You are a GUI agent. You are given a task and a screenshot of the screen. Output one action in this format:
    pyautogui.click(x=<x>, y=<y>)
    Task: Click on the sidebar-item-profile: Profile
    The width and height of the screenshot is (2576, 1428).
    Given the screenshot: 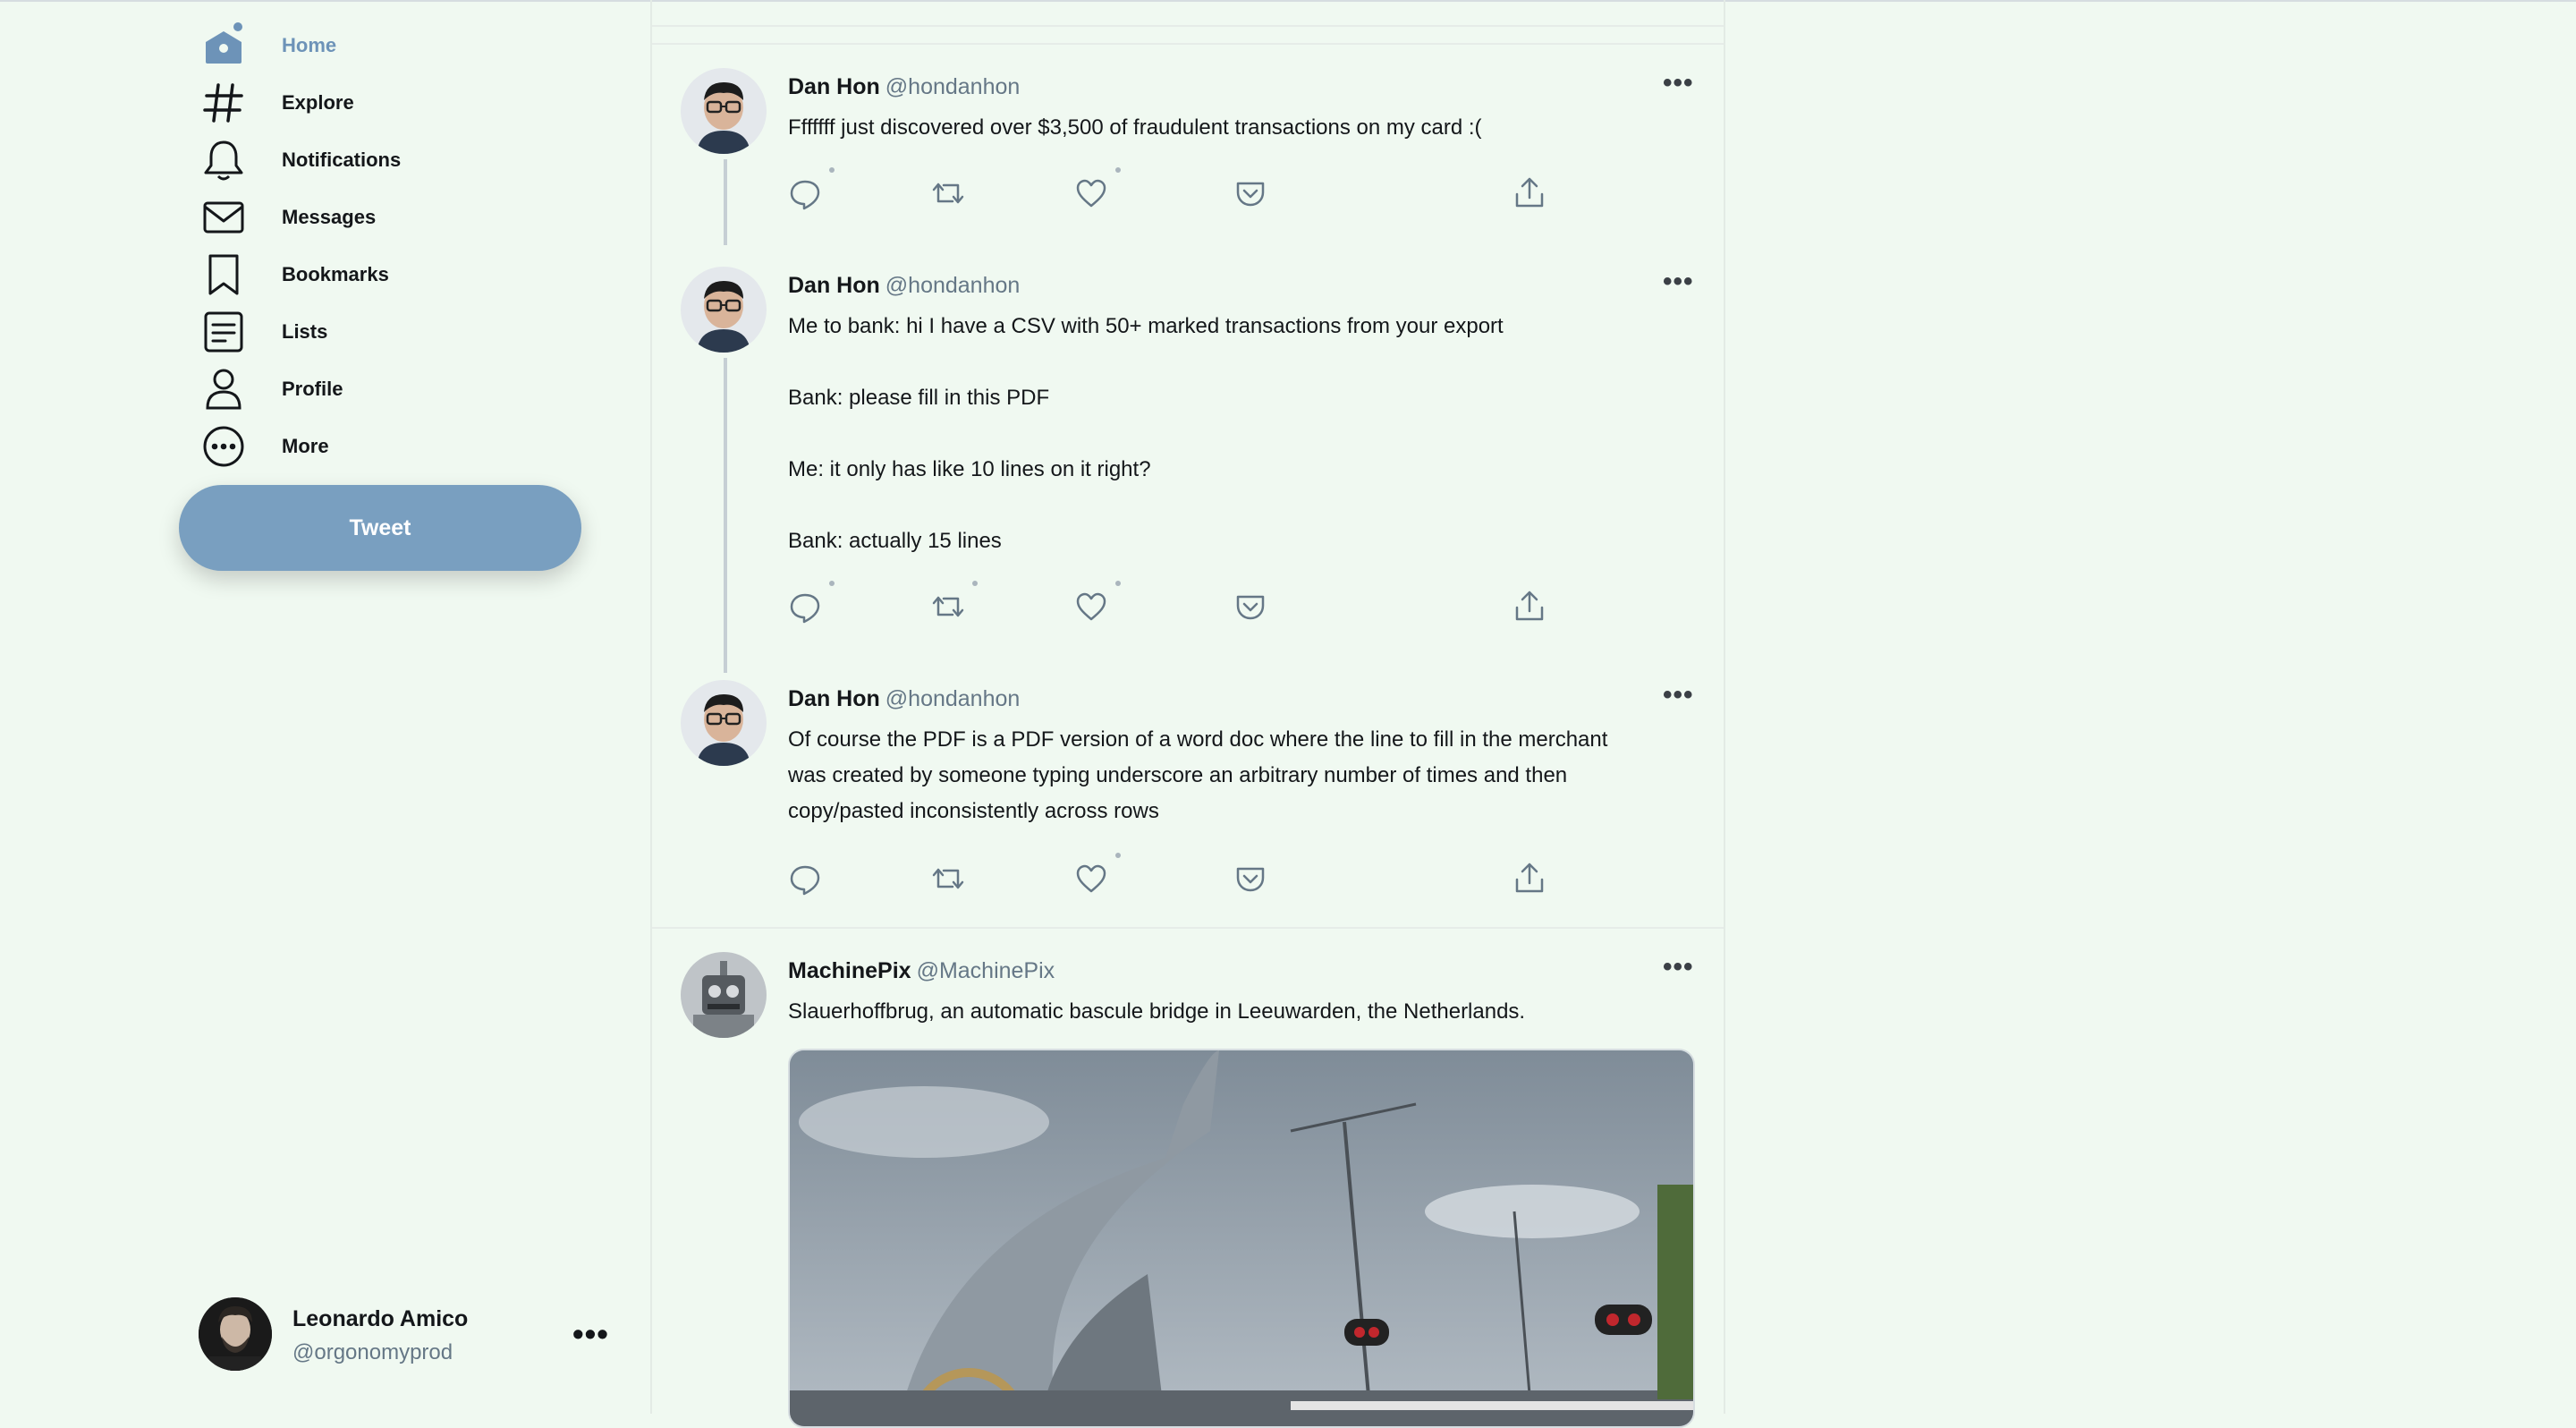 What is the action you would take?
    pyautogui.click(x=367, y=389)
    